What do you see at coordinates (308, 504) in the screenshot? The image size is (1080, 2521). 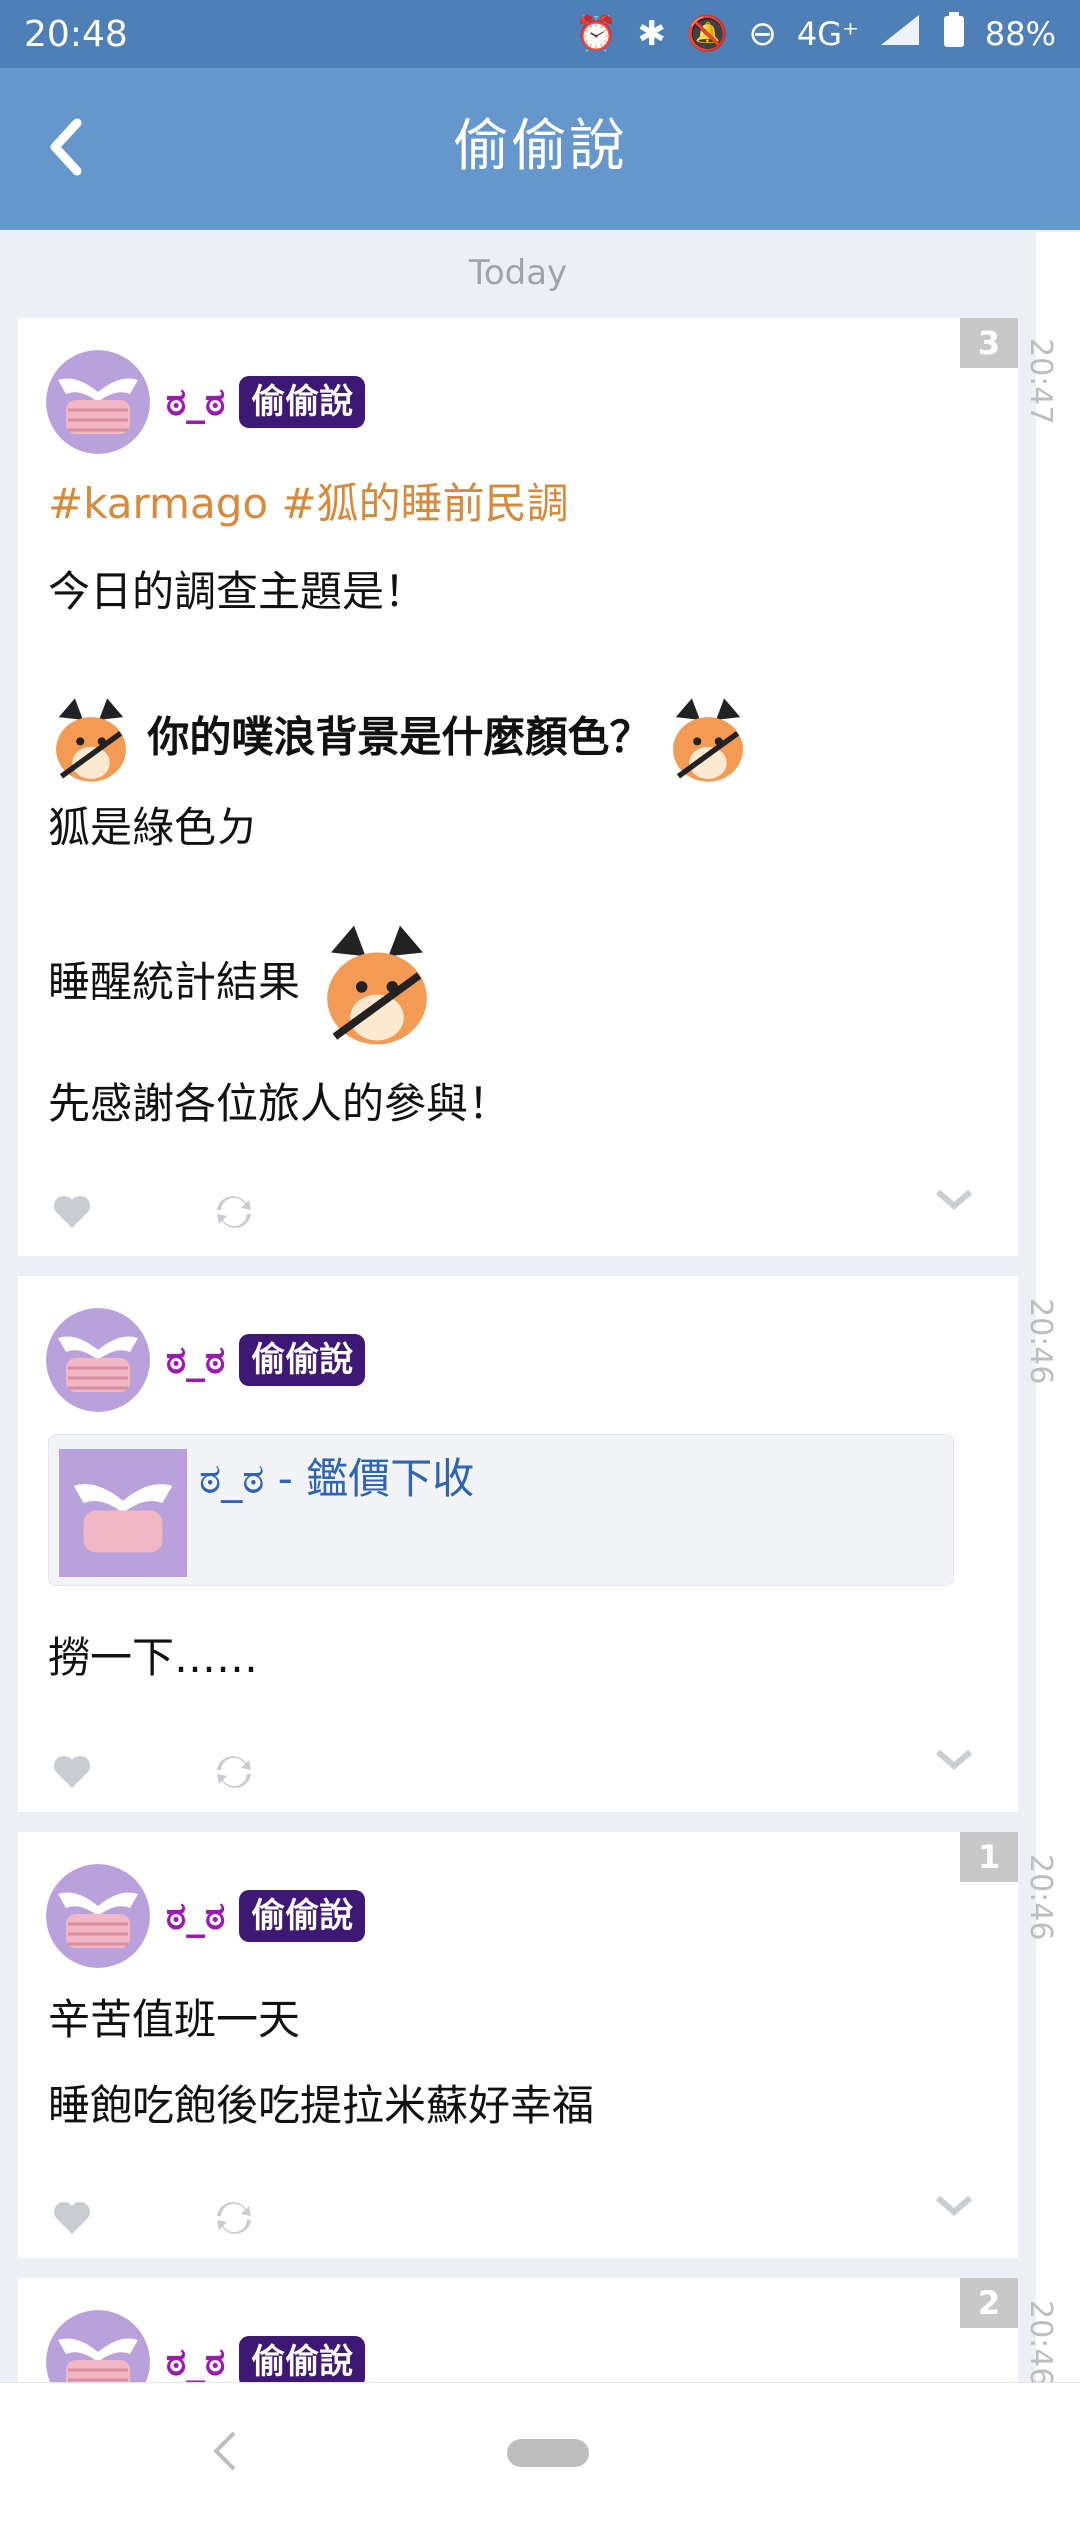 I see `hashtags: #karmago #狐的睡前民調` at bounding box center [308, 504].